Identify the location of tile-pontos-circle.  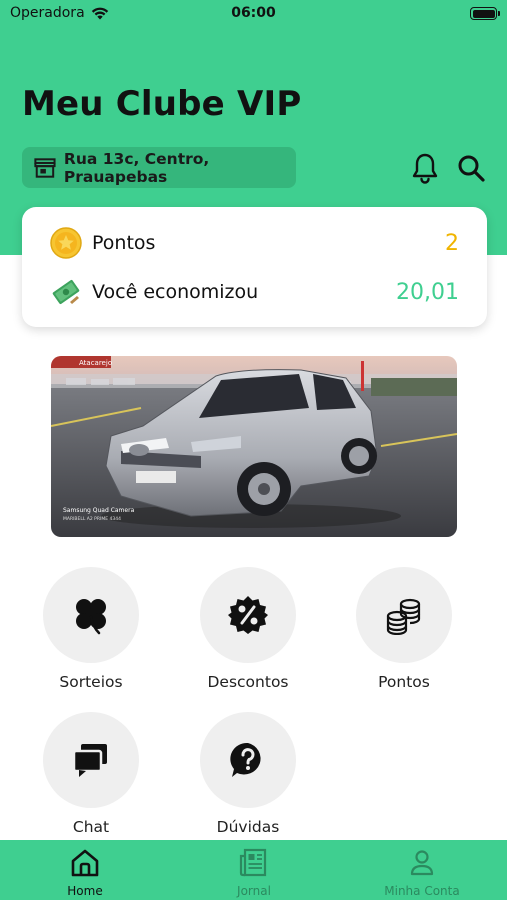
(404, 615).